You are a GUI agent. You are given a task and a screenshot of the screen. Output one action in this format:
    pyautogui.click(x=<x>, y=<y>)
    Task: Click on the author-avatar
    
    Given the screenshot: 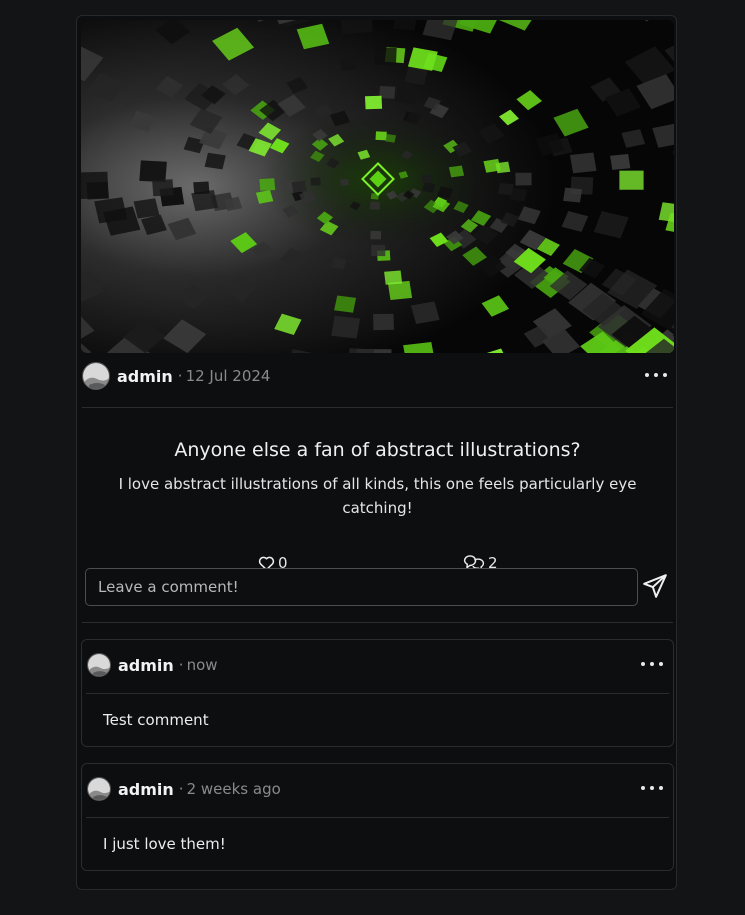 What is the action you would take?
    pyautogui.click(x=96, y=376)
    